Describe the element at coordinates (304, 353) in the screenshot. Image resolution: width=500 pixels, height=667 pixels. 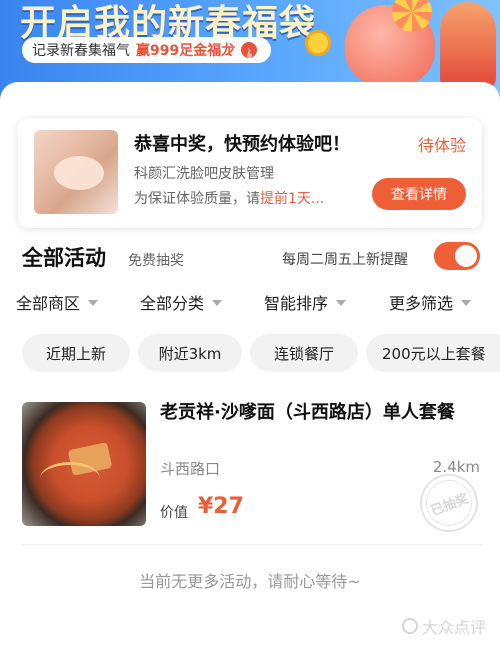
I see `chip-chain-restaurant: 连锁餐厅` at that location.